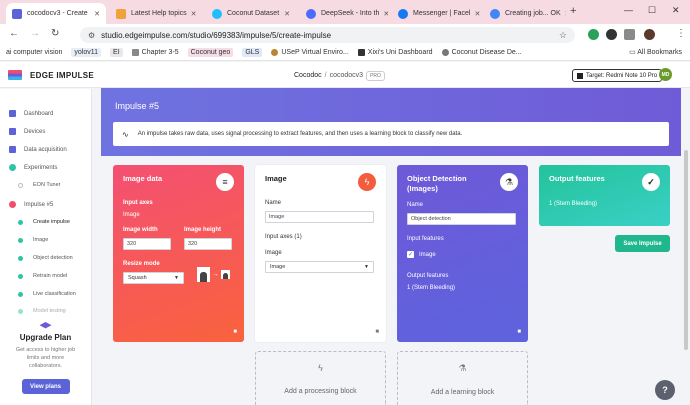 The height and width of the screenshot is (405, 690). What do you see at coordinates (125, 134) in the screenshot?
I see `waveform-icon: ∿` at bounding box center [125, 134].